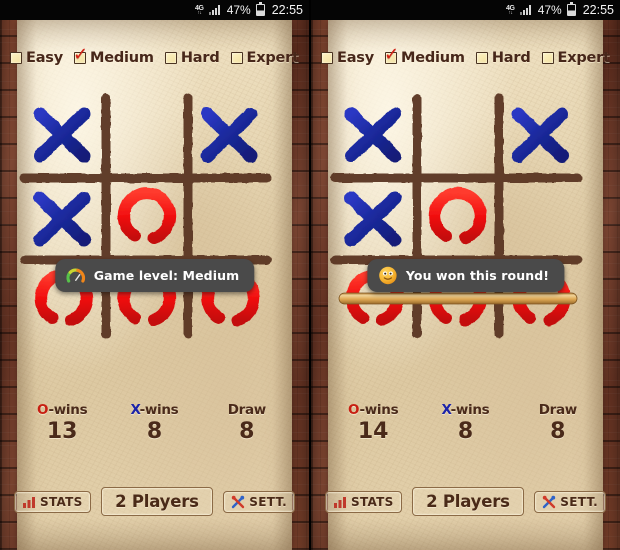  I want to click on stats-button: STATS, so click(52, 501).